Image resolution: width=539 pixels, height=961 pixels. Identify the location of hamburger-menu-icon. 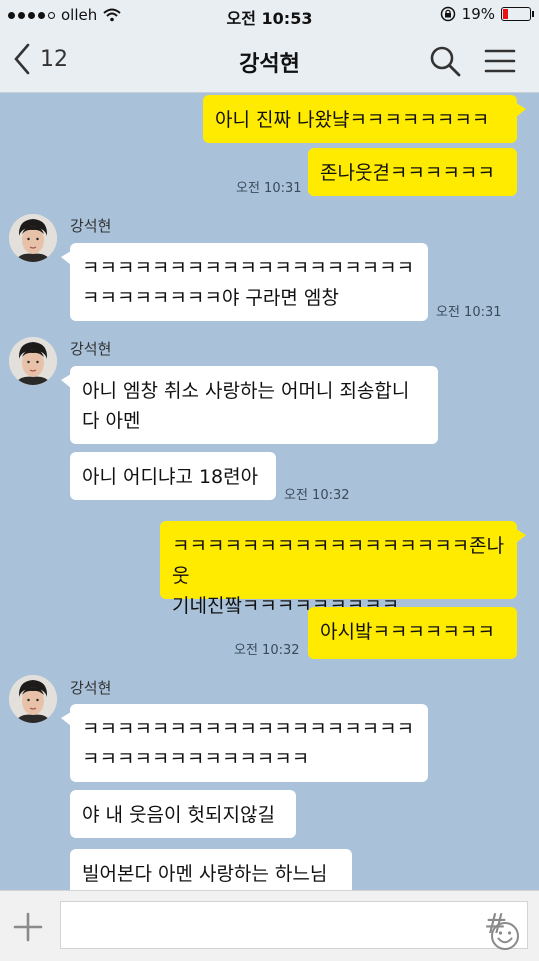
(500, 61).